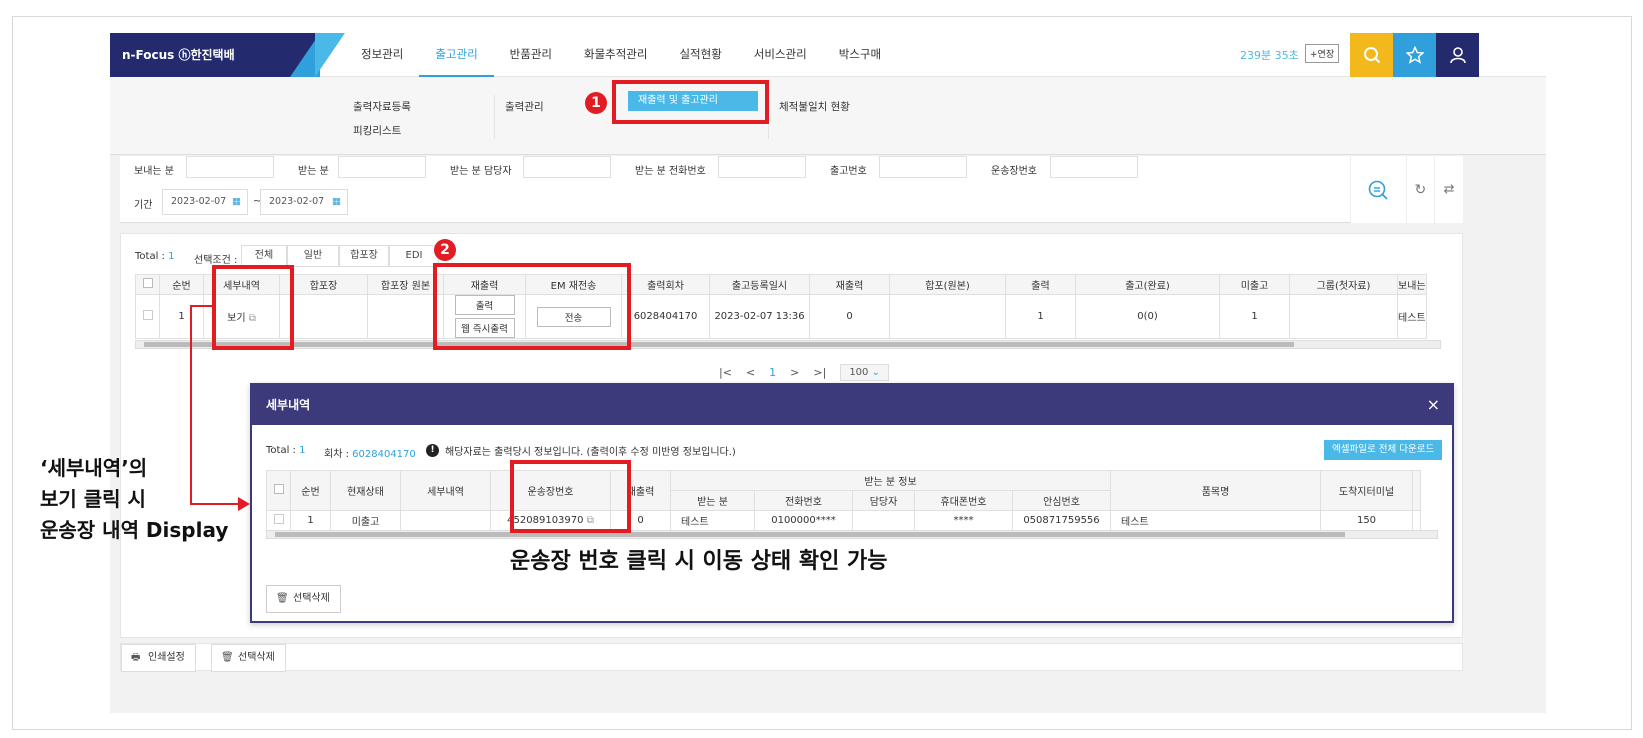 The width and height of the screenshot is (1643, 738). I want to click on modal-row-safe-no: 050871759556, so click(1061, 520).